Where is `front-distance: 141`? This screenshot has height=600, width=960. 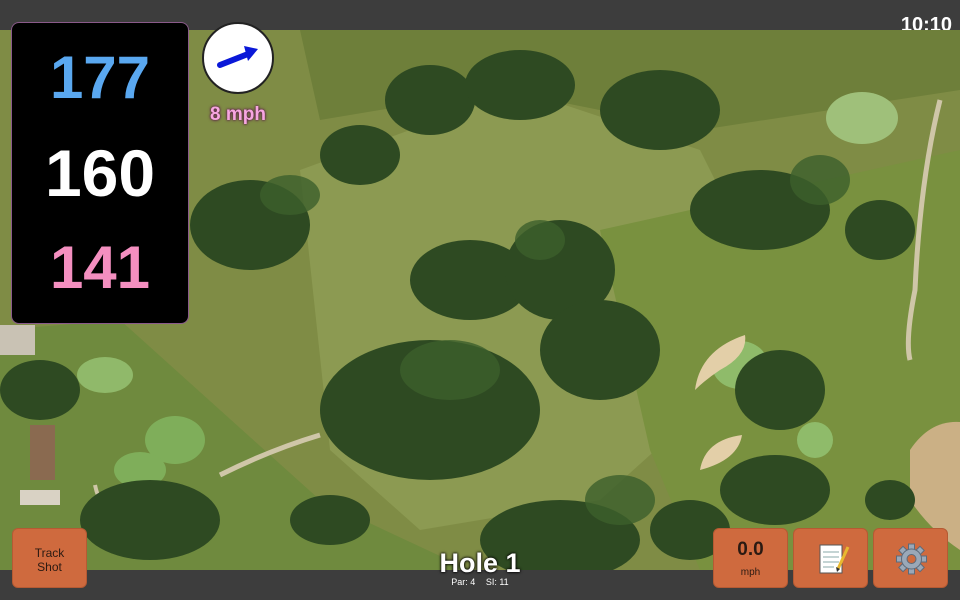 front-distance: 141 is located at coordinates (100, 267).